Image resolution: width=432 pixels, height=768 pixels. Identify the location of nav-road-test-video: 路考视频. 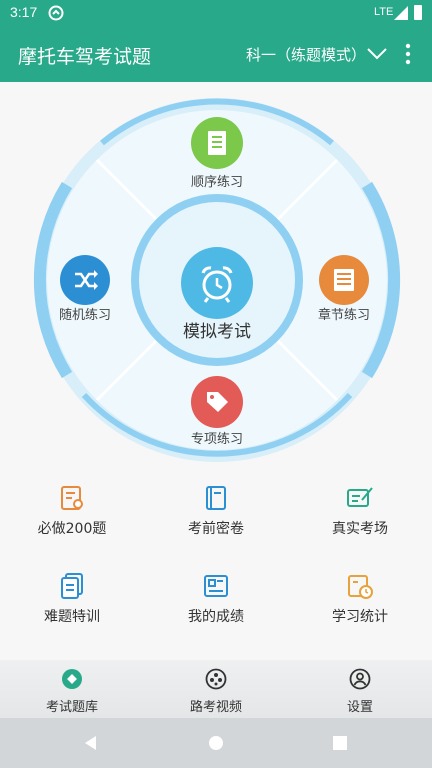
(216, 689).